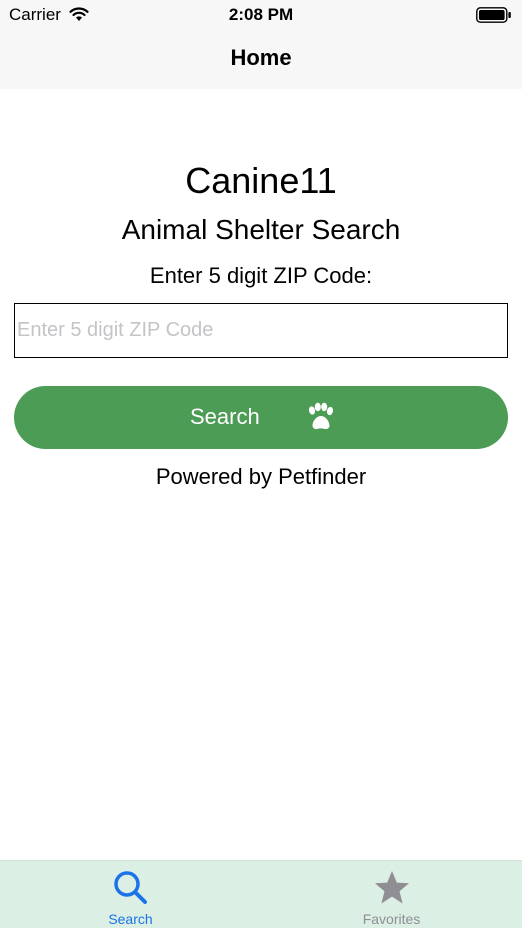 The image size is (522, 928). What do you see at coordinates (261, 476) in the screenshot?
I see `powered-by-label: Powered by Petfinder` at bounding box center [261, 476].